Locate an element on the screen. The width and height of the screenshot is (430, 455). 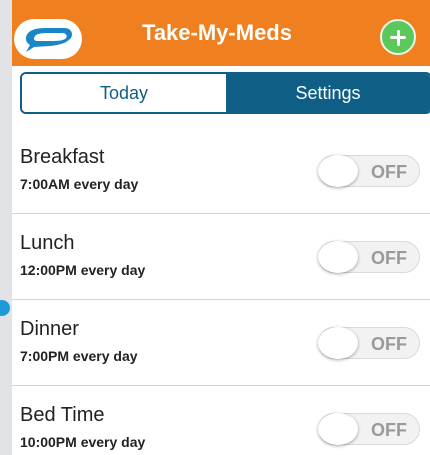
add-button is located at coordinates (398, 37).